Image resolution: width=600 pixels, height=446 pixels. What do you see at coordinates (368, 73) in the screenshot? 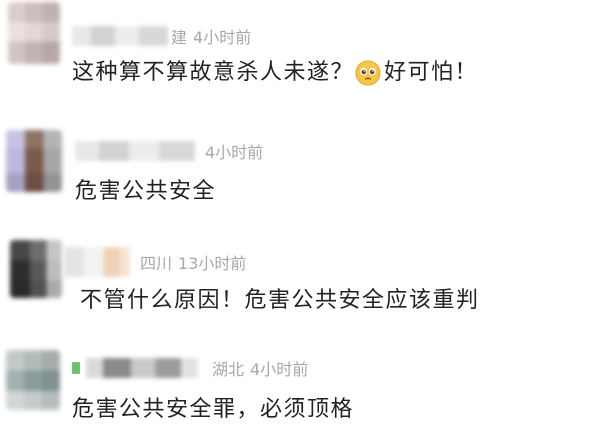
I see `pleading-face-icon` at bounding box center [368, 73].